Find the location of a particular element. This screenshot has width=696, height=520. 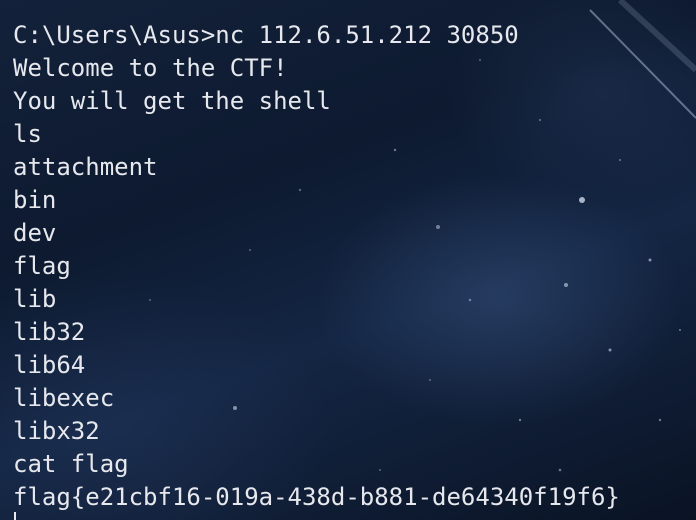

terminal-line: libx32 is located at coordinates (56, 431).